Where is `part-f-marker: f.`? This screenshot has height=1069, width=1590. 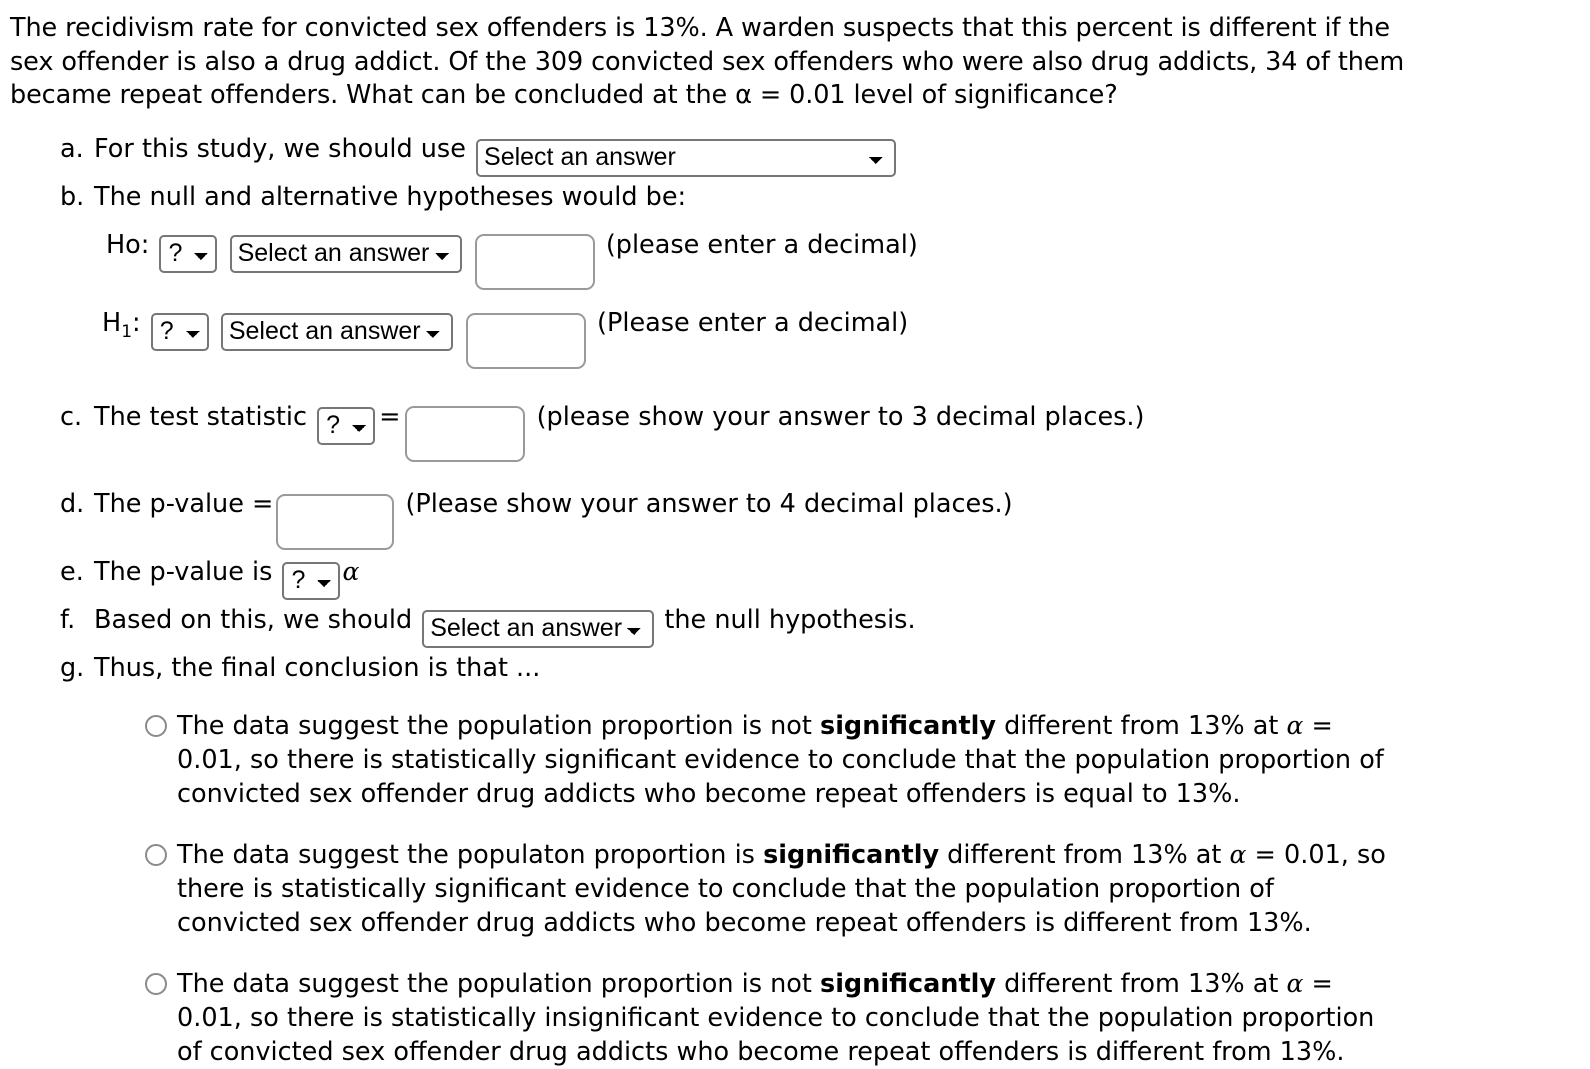
part-f-marker: f. is located at coordinates (68, 619).